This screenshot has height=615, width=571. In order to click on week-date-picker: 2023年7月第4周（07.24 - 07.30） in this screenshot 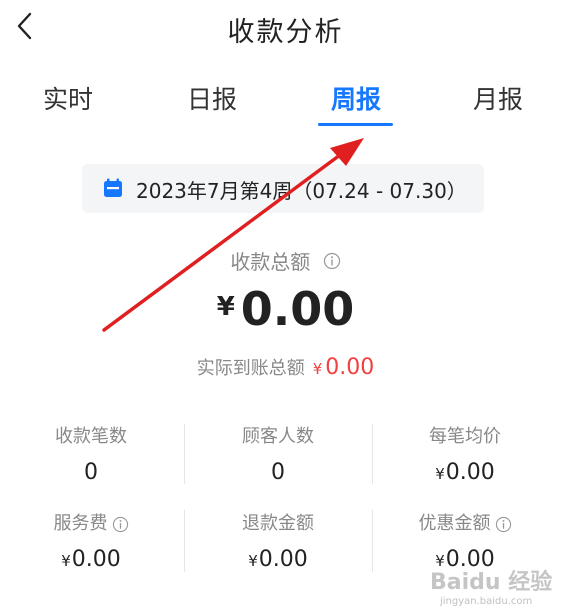, I will do `click(283, 188)`.